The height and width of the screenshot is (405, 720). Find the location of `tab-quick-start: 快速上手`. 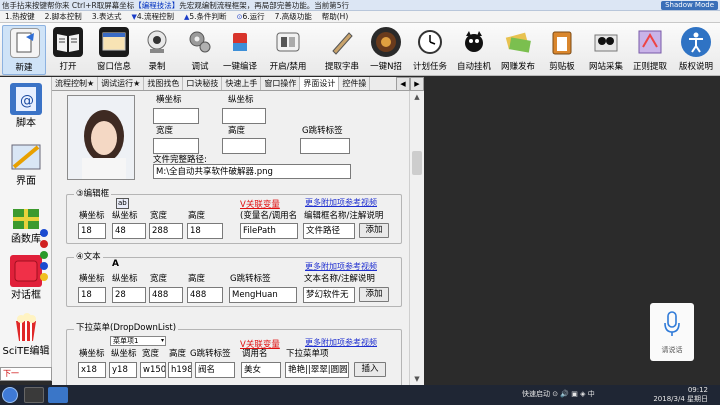

tab-quick-start: 快速上手 is located at coordinates (242, 83).